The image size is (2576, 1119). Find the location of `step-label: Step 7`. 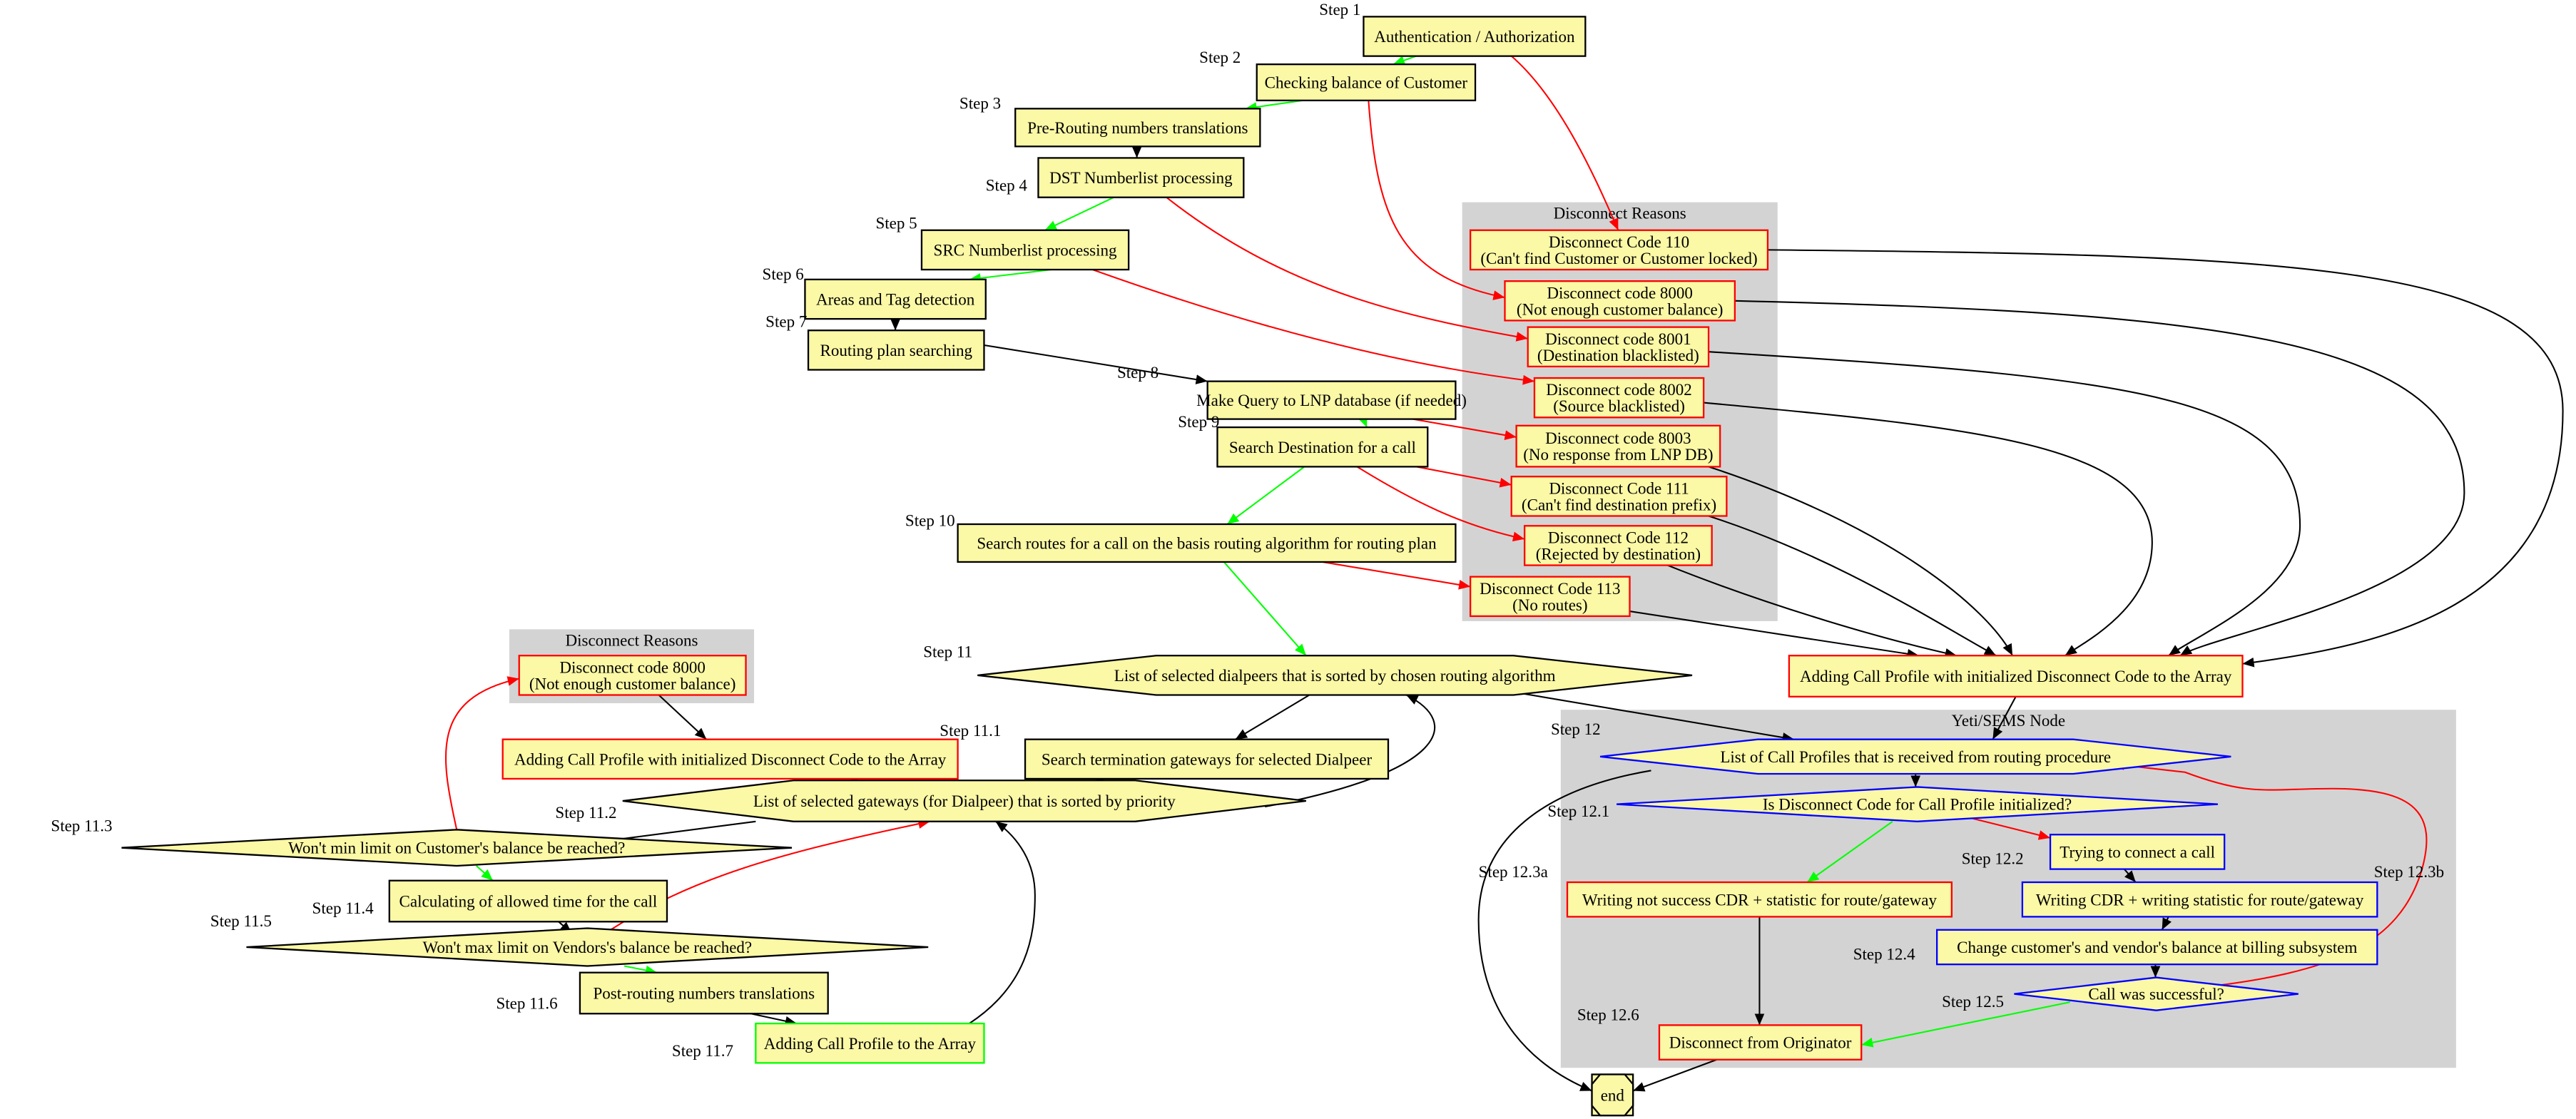

step-label: Step 7 is located at coordinates (786, 321).